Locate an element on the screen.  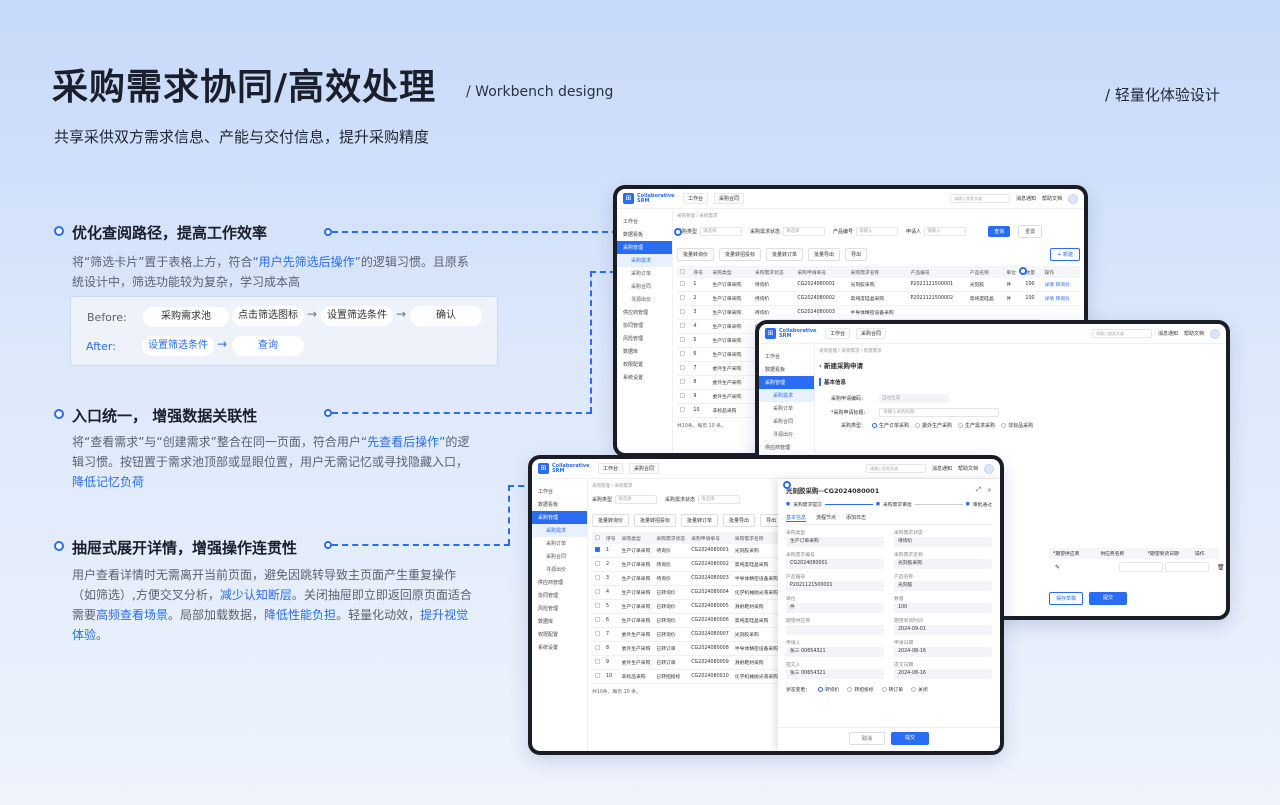
field-value is located at coordinates (835, 630).